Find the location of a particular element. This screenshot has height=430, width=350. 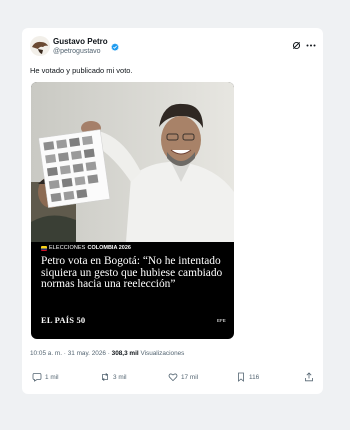

repost-button: 3 mil is located at coordinates (113, 377).